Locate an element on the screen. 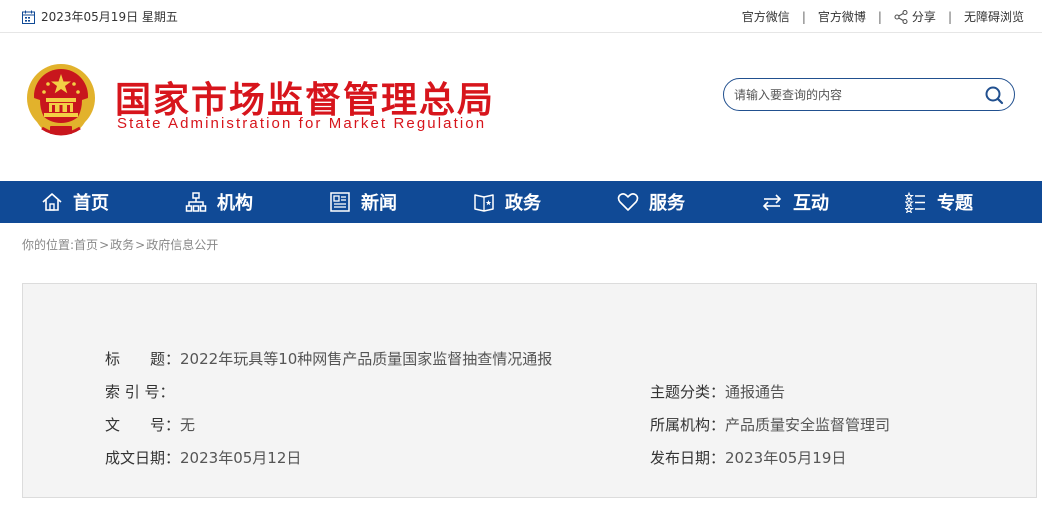  info-row-published: 发布日期：2023年05月19日 is located at coordinates (748, 457).